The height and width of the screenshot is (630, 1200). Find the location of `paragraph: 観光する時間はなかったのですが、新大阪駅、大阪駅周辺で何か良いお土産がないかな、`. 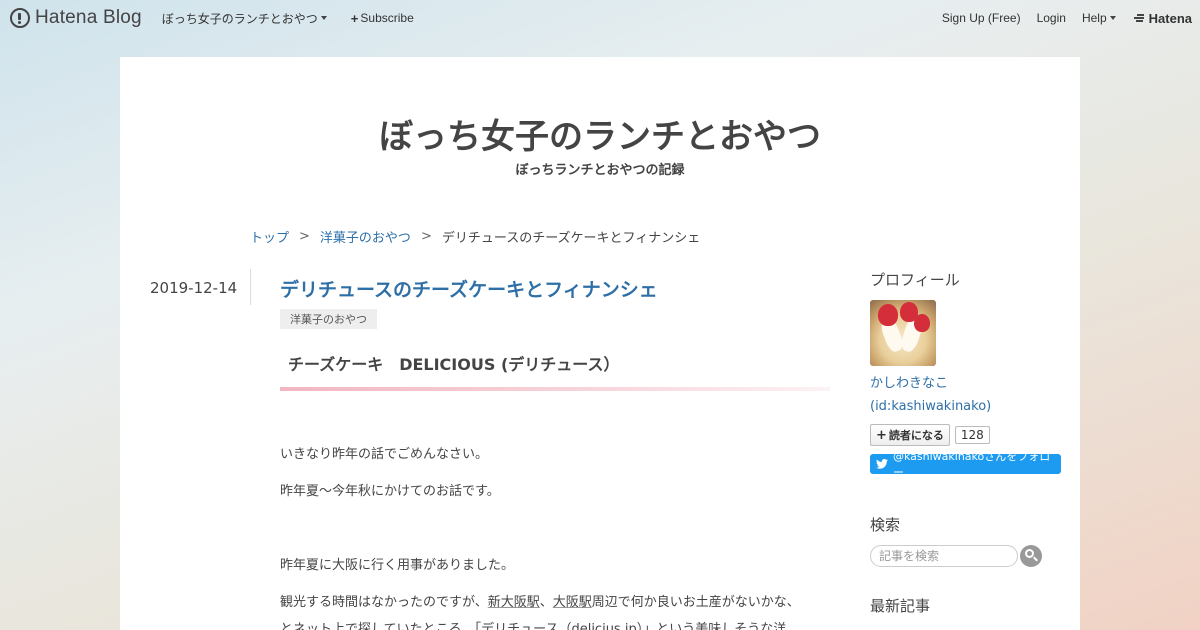

paragraph: 観光する時間はなかったのですが、新大阪駅、大阪駅周辺で何か良いお土産がないかな、 is located at coordinates (555, 603).